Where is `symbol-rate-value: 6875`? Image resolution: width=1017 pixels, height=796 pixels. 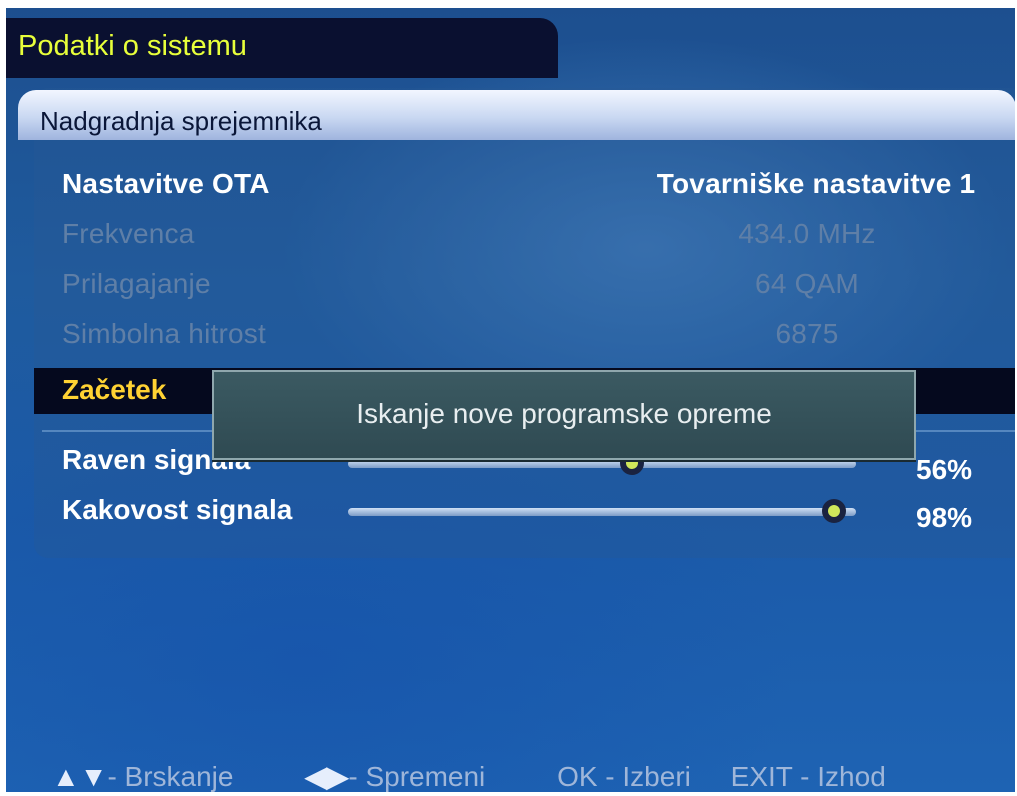 symbol-rate-value: 6875 is located at coordinates (807, 333).